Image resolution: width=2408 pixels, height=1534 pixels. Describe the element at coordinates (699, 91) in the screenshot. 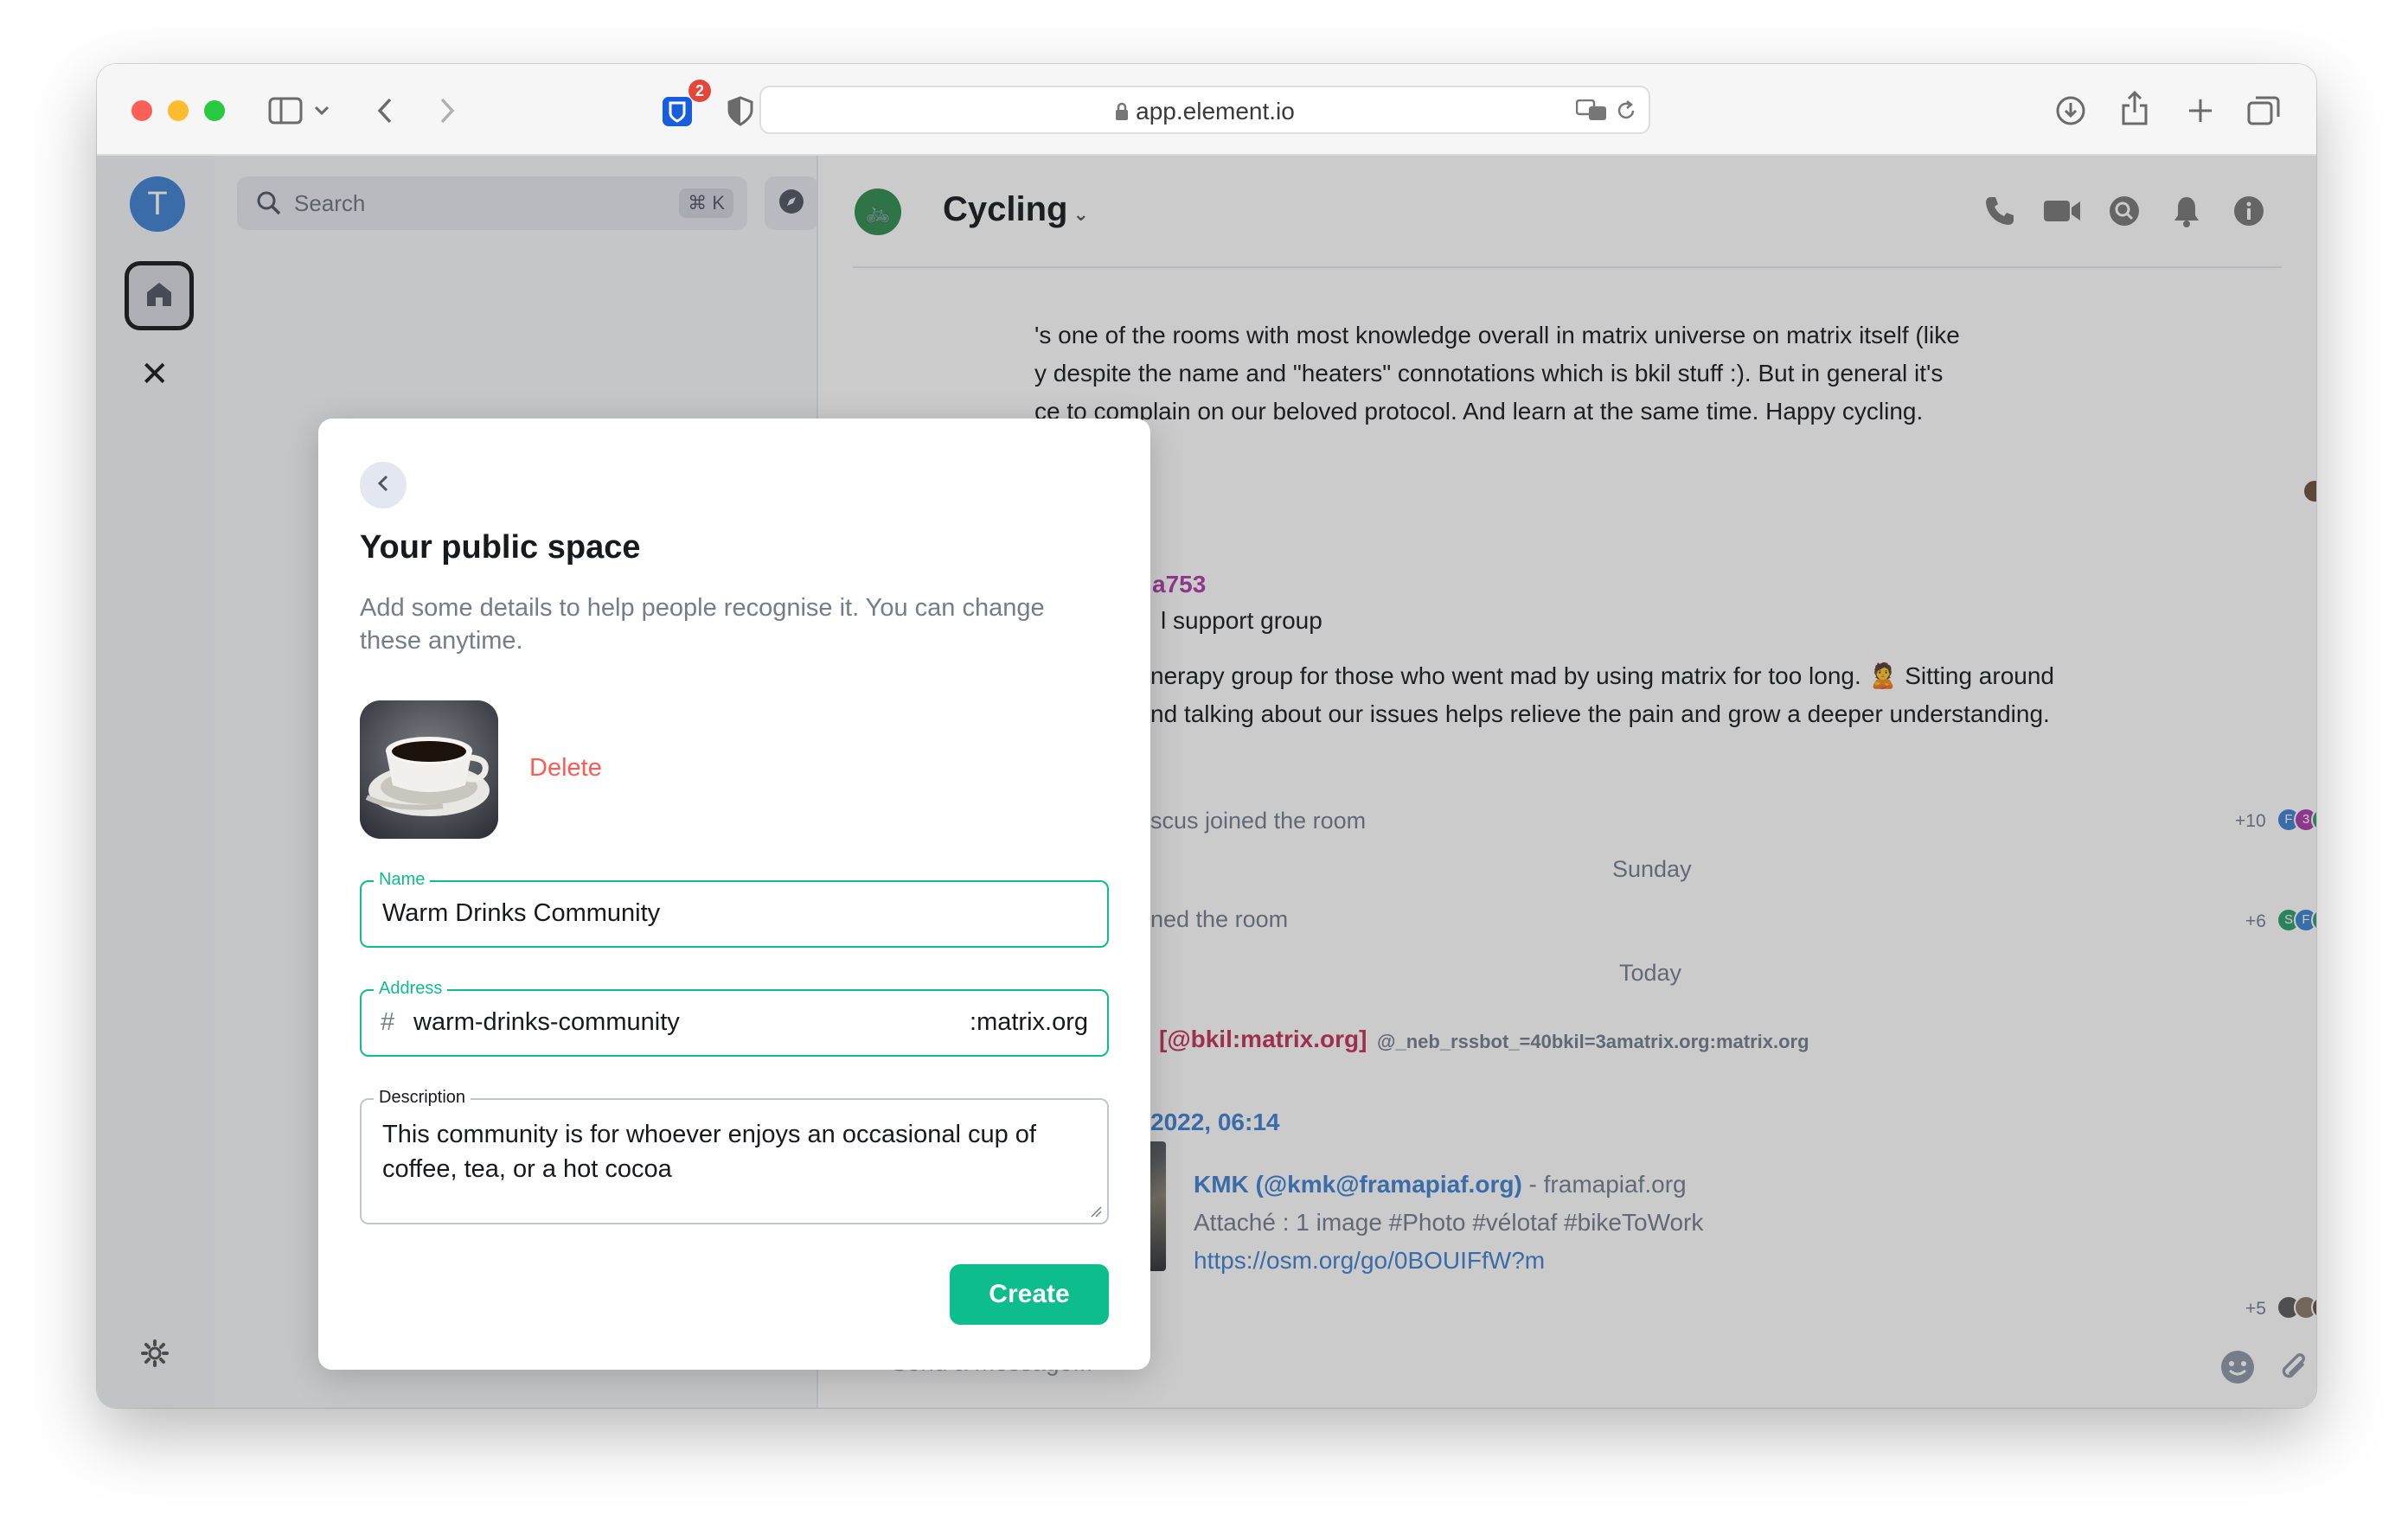

I see `extension-badge: 2` at that location.